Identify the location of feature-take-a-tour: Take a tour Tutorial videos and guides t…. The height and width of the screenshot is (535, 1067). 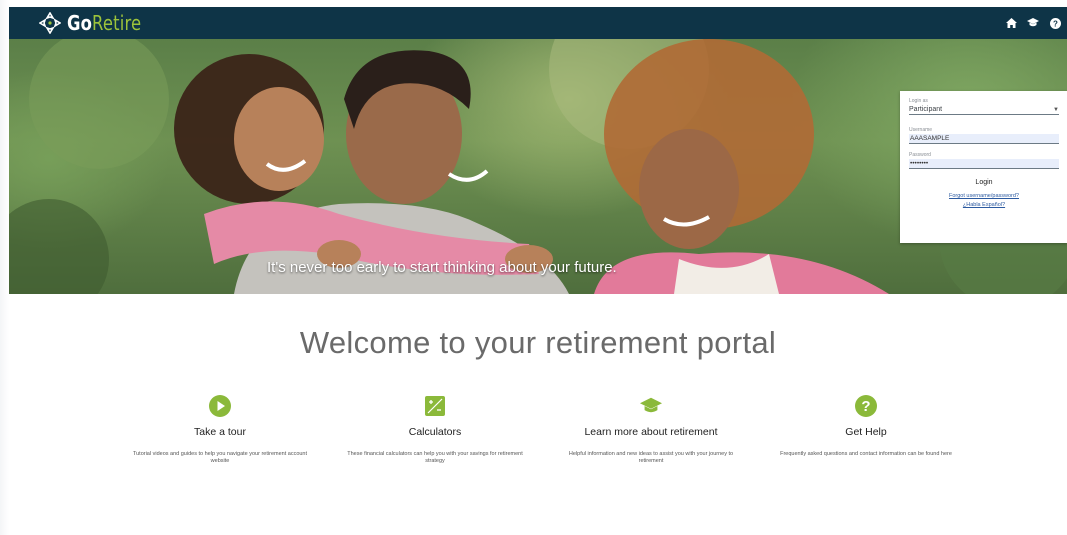
(220, 430).